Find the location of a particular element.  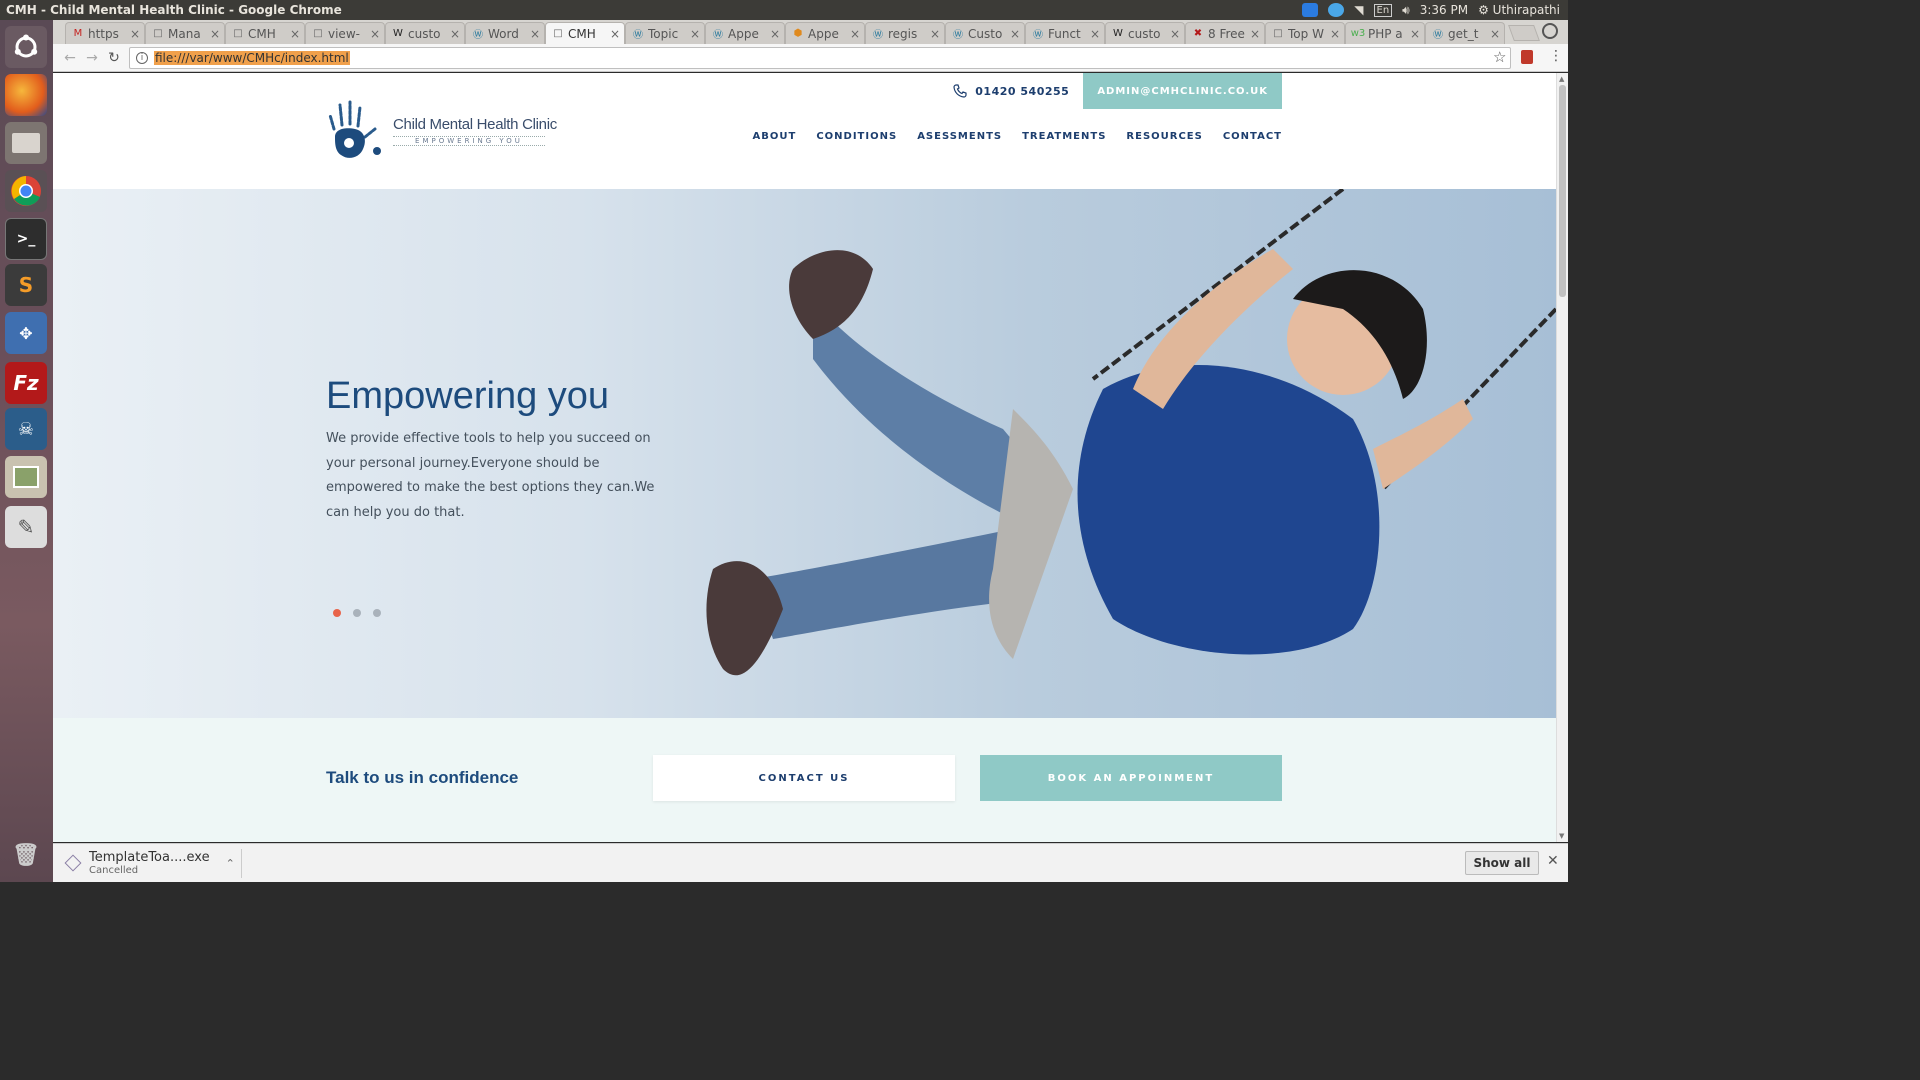

nav-contact: CONTACT is located at coordinates (1252, 136).